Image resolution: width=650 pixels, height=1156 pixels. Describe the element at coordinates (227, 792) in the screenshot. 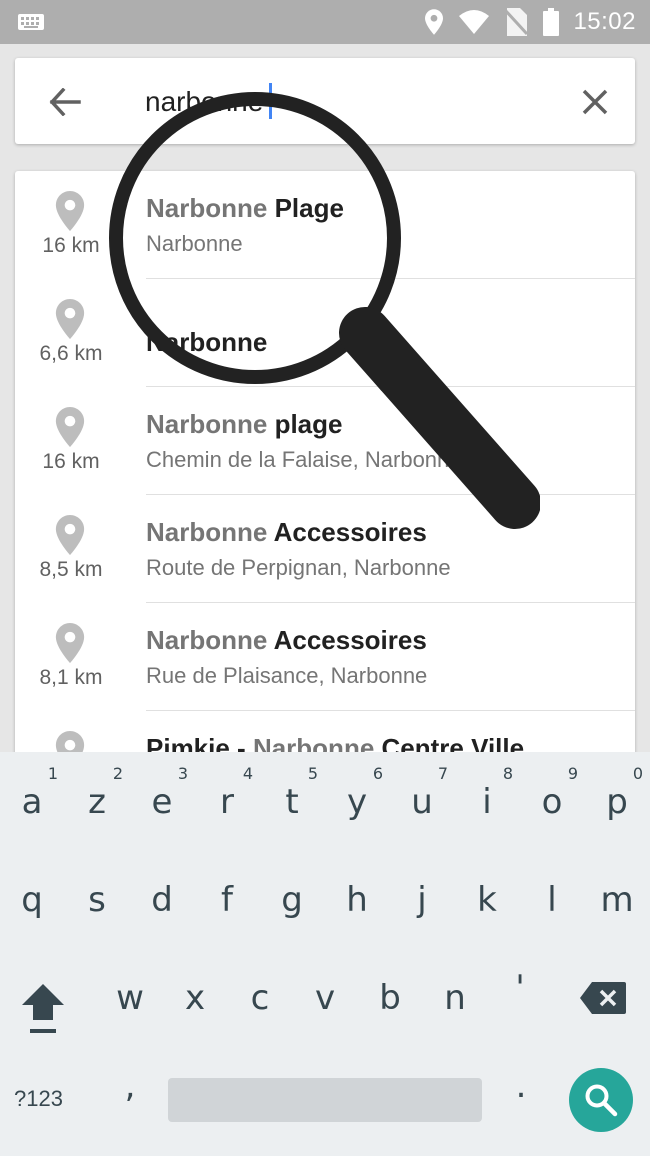

I see `key-r: 4r` at that location.